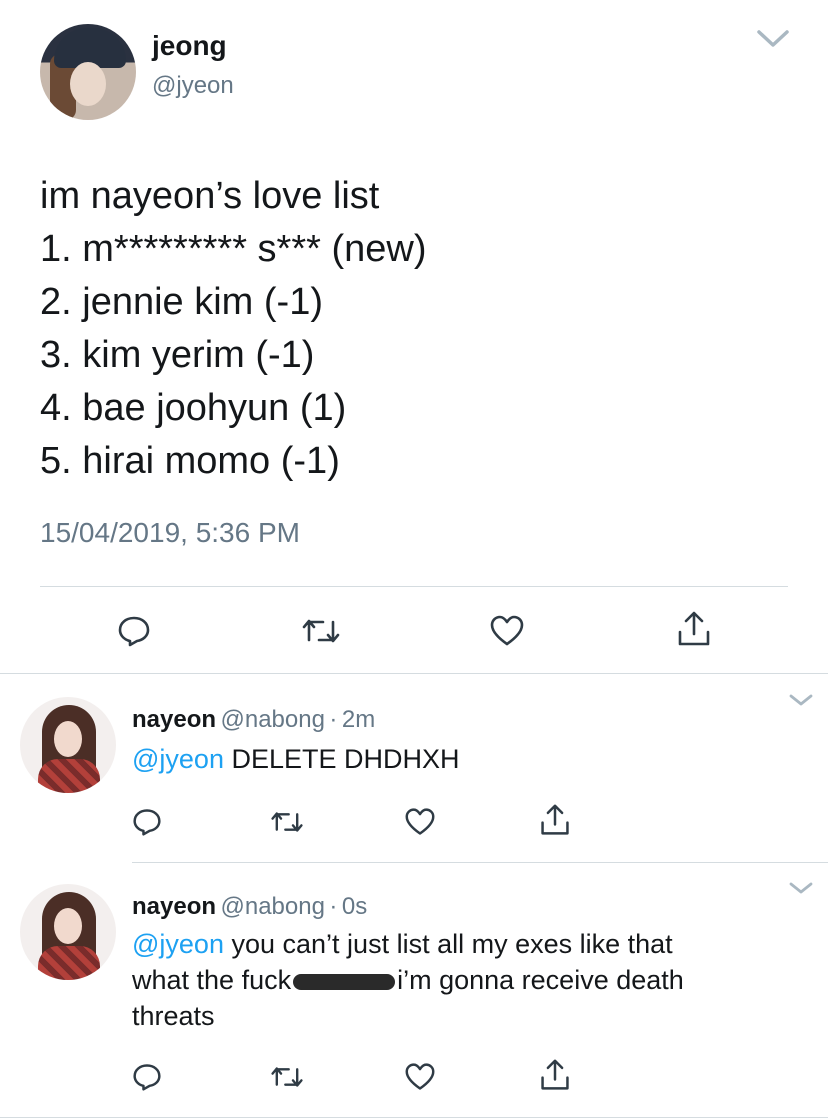 Image resolution: width=828 pixels, height=1119 pixels. Describe the element at coordinates (358, 719) in the screenshot. I see `reply-time: 2m` at that location.